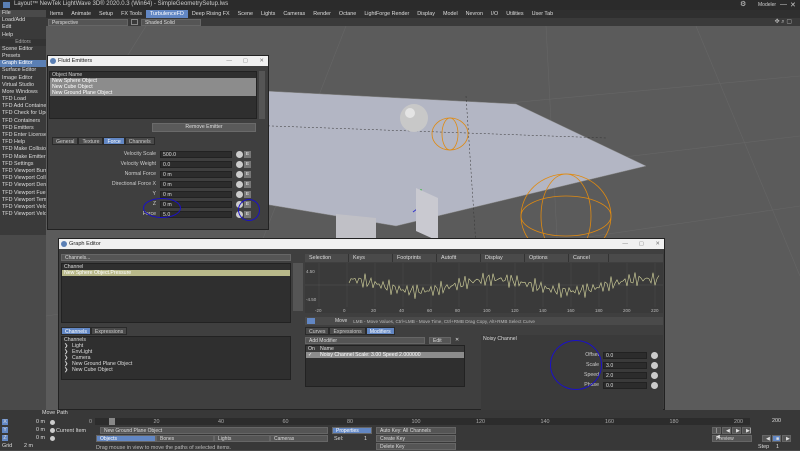 The width and height of the screenshot is (800, 451). What do you see at coordinates (743, 4) in the screenshot?
I see `settings-icon: ⚙` at bounding box center [743, 4].